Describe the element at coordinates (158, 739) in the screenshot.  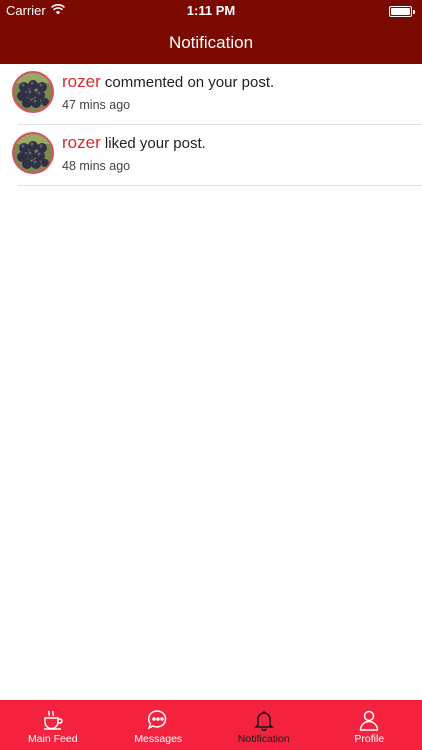
I see `tab-messages-label: Messages` at that location.